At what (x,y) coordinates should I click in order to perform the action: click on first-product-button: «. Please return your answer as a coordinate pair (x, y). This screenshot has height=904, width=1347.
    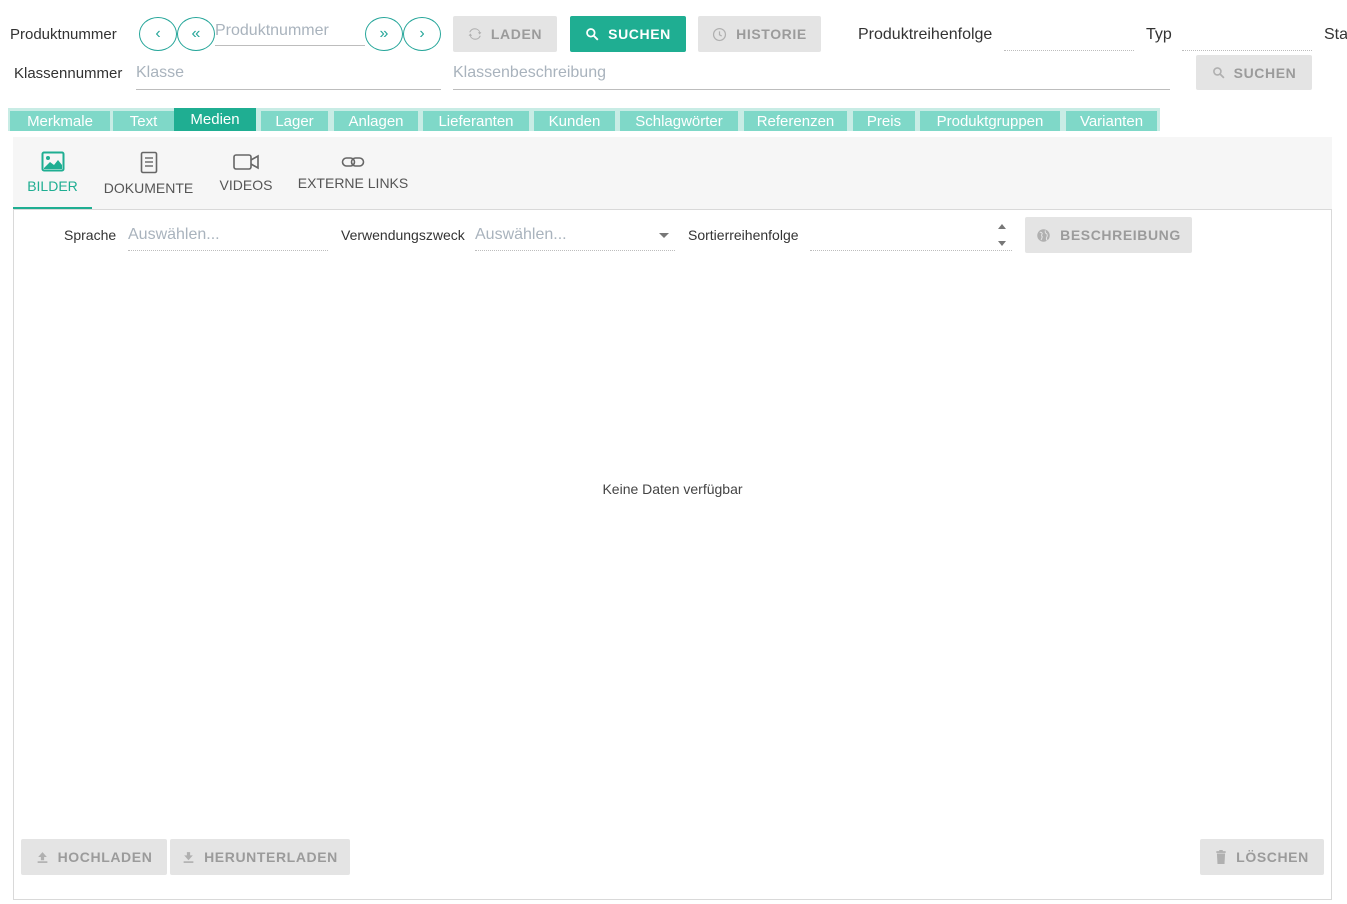
    Looking at the image, I should click on (196, 34).